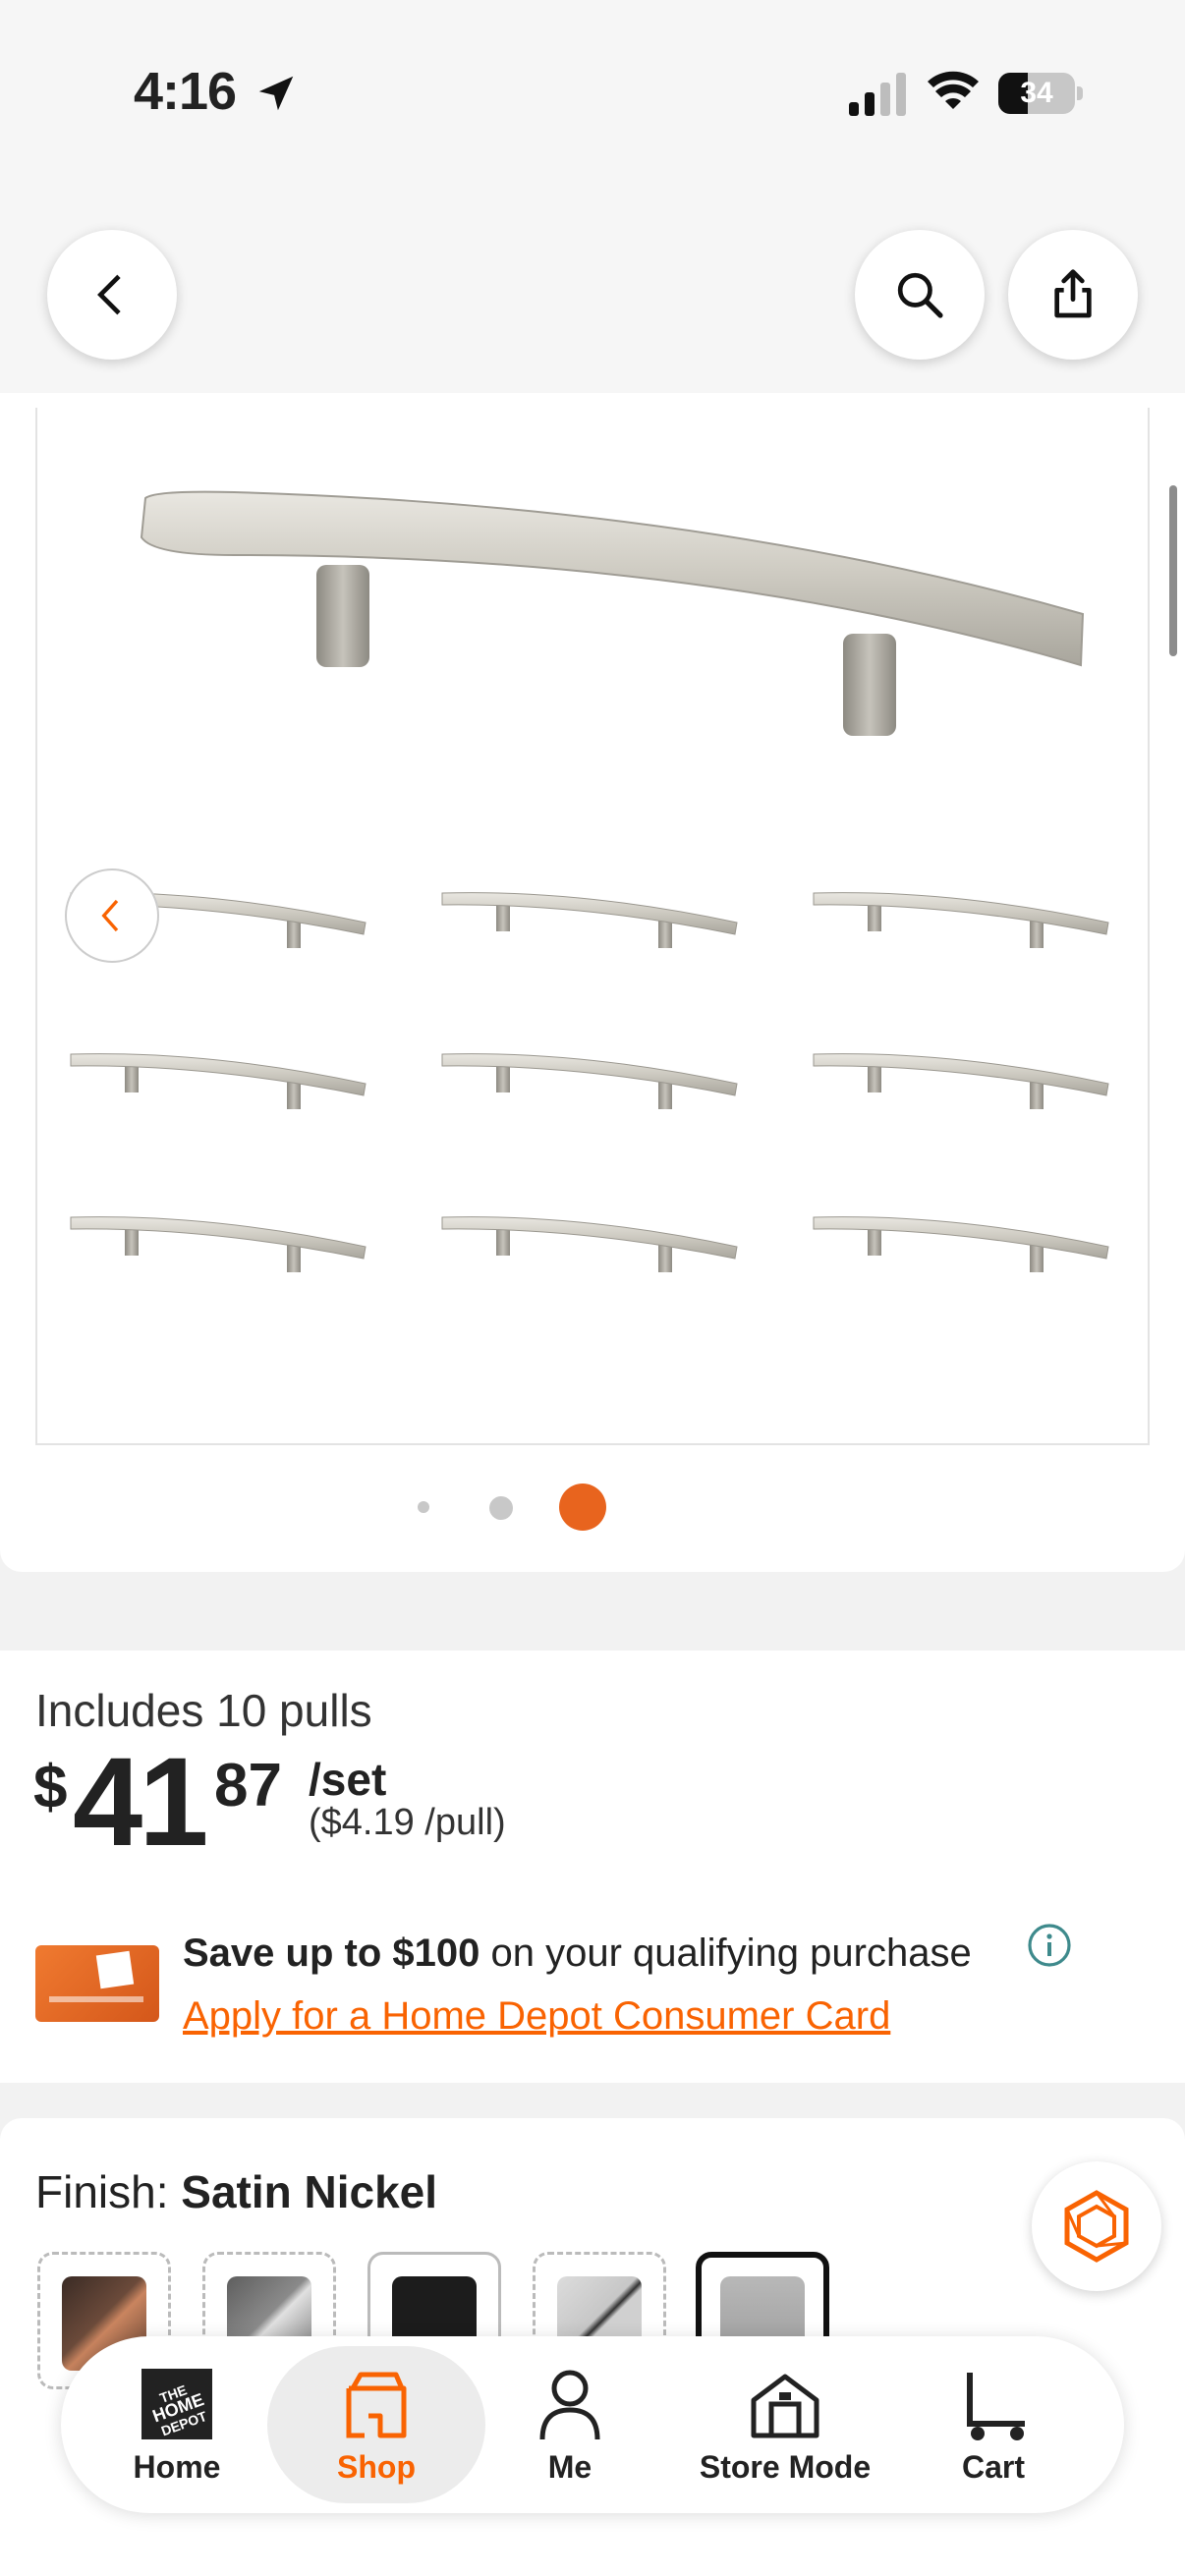 This screenshot has width=1185, height=2576. I want to click on pagination-dot-active, so click(583, 1507).